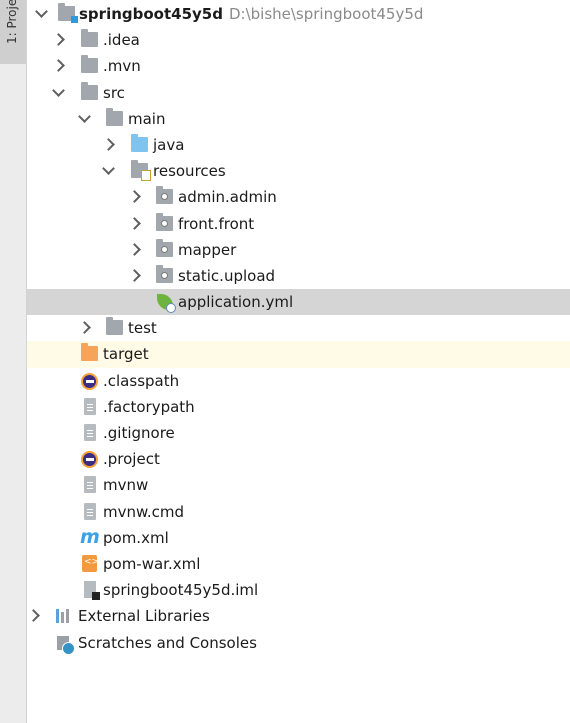 The height and width of the screenshot is (723, 570). What do you see at coordinates (298, 407) in the screenshot?
I see `tree-row-factorypath: .factorypath` at bounding box center [298, 407].